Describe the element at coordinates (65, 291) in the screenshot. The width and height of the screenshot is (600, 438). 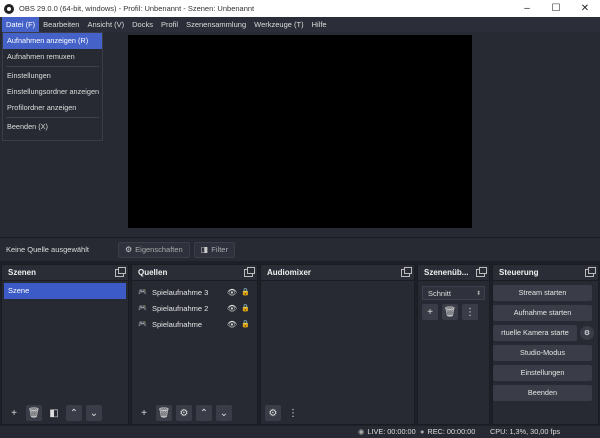
I see `scene-item: Szene` at that location.